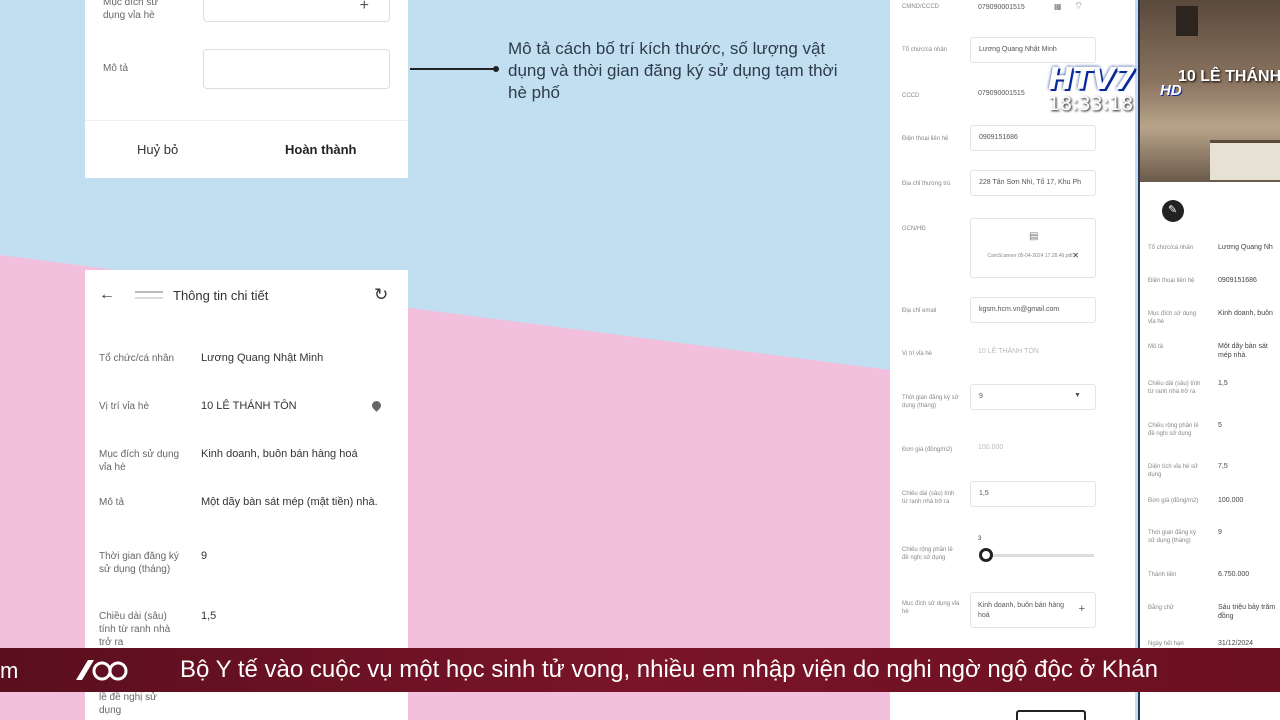  I want to click on field-label: Chiều rộng phần lề đề nghị sử dụng, so click(927, 554).